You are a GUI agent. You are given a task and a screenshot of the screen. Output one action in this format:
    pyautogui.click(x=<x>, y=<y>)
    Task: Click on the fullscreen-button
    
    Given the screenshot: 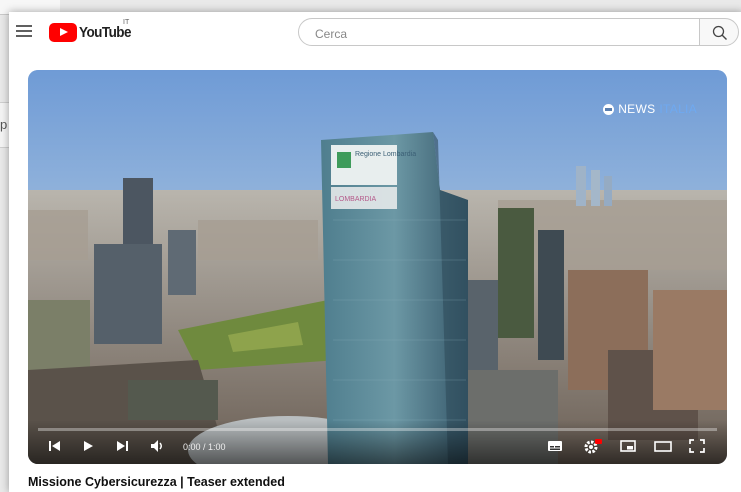 What is the action you would take?
    pyautogui.click(x=697, y=448)
    